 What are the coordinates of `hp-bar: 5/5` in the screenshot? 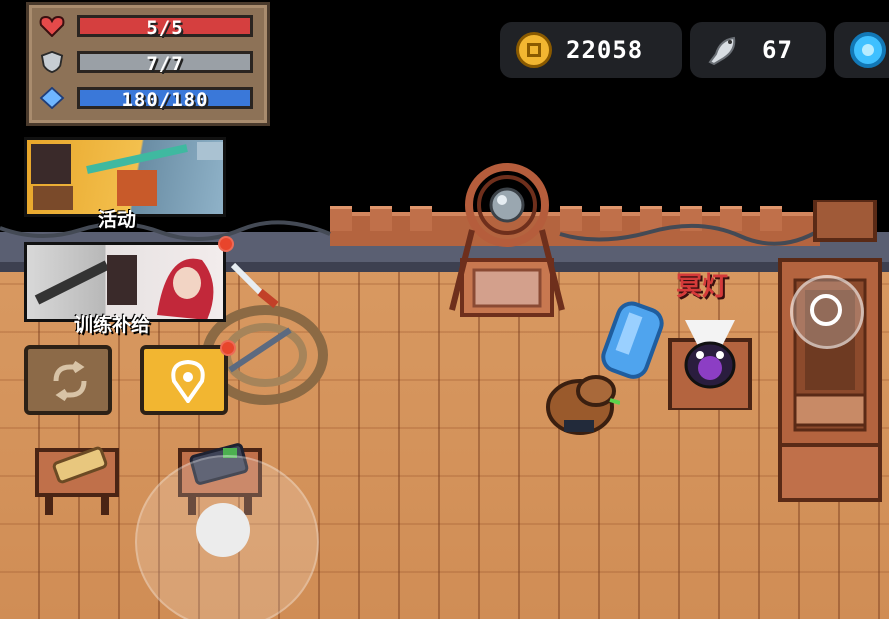 It's located at (165, 27).